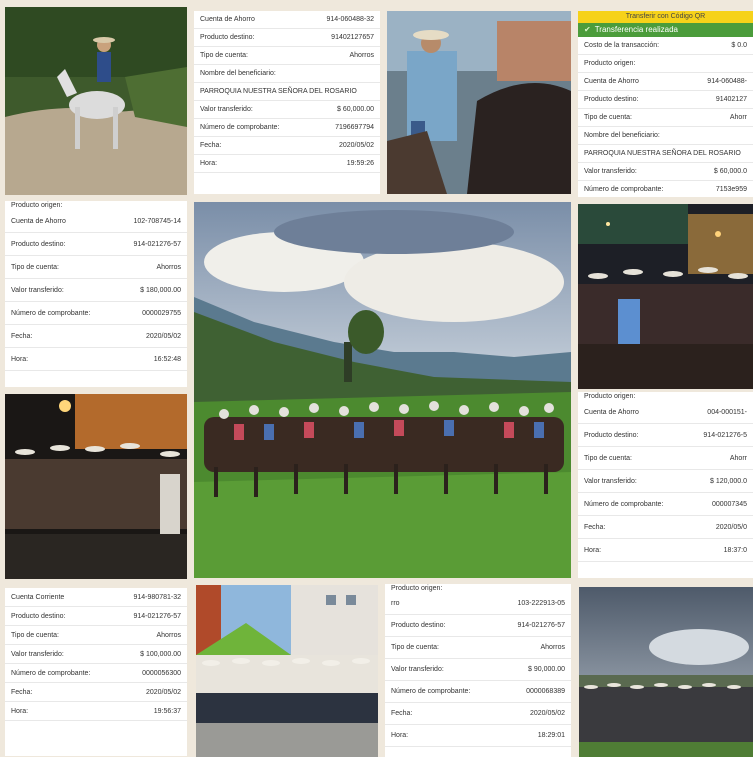  What do you see at coordinates (360, 163) in the screenshot?
I see `row-value: 19:59:26` at bounding box center [360, 163].